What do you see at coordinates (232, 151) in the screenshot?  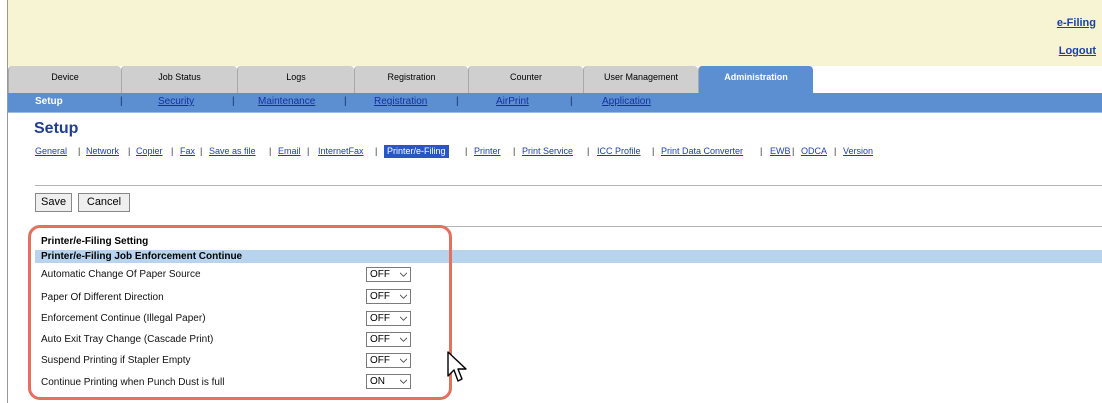 I see `setup-link-save-as-file: Save as file` at bounding box center [232, 151].